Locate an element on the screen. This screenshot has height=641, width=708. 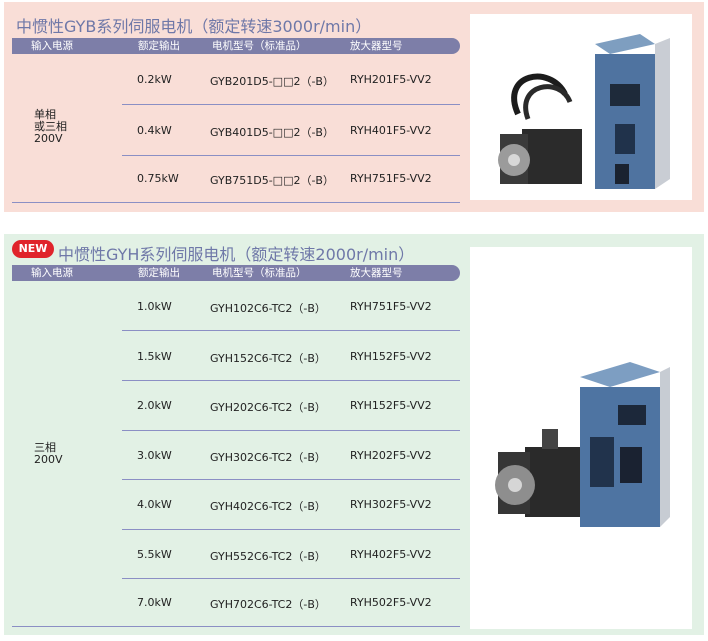
new-badge: NEW is located at coordinates (33, 249).